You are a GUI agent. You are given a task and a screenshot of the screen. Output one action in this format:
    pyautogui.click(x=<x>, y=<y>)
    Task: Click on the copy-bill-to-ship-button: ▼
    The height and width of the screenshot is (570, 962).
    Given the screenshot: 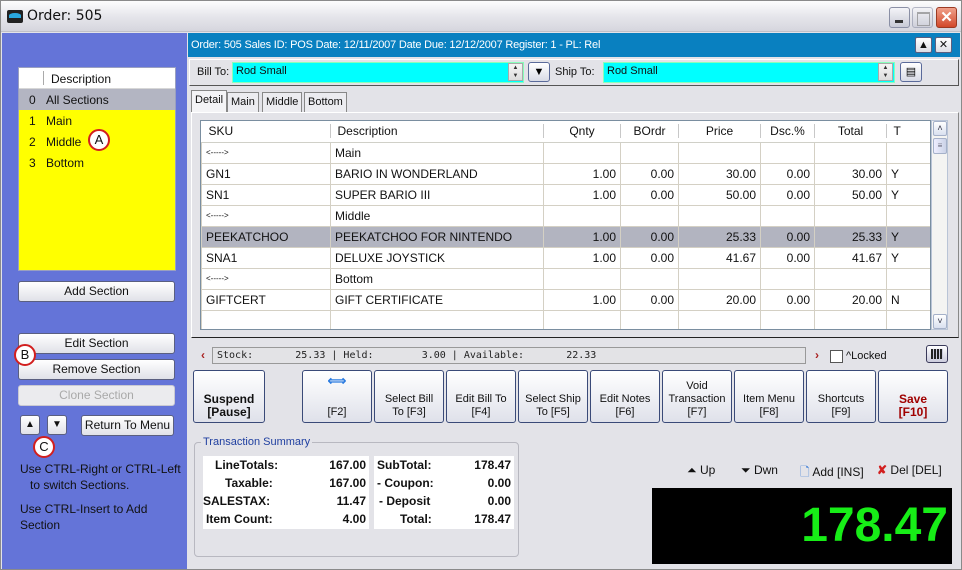 What is the action you would take?
    pyautogui.click(x=539, y=72)
    